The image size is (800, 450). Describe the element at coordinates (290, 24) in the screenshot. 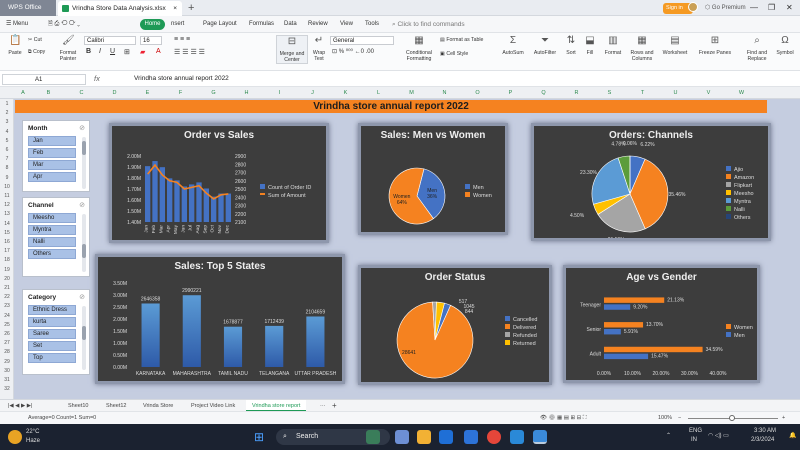

I see `tab-data: Data` at that location.